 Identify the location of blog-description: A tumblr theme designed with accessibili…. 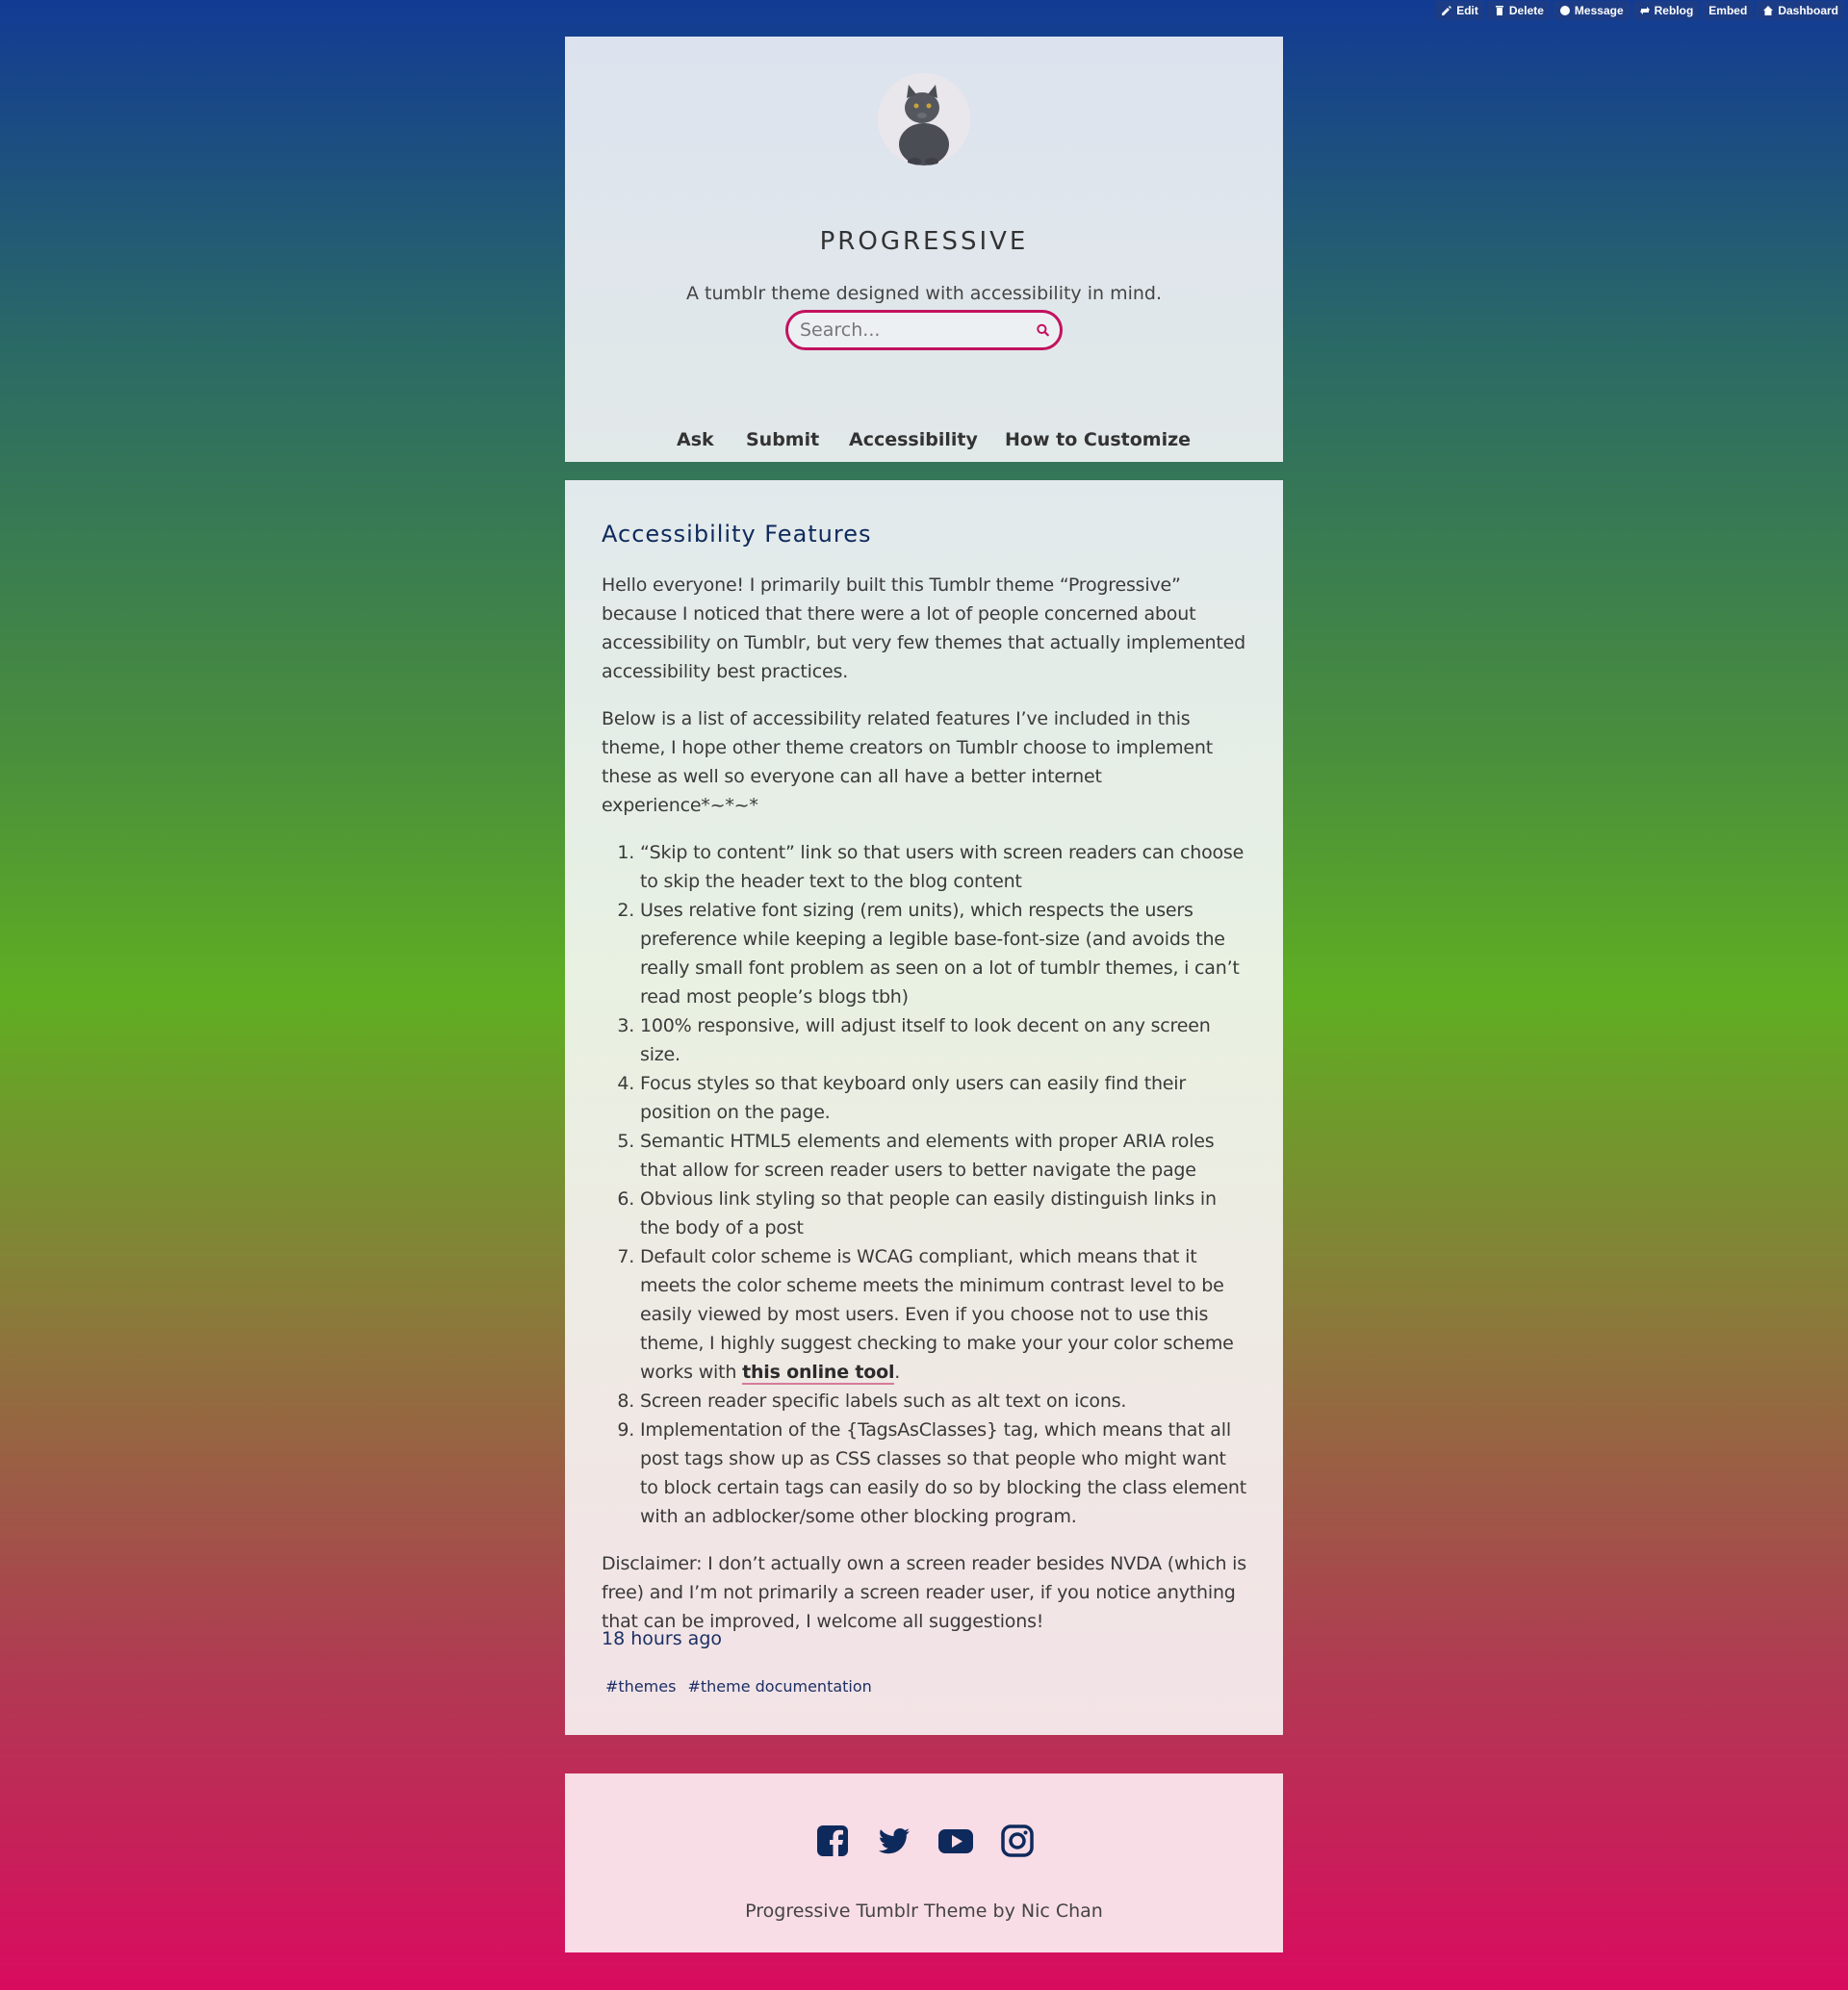
(924, 293).